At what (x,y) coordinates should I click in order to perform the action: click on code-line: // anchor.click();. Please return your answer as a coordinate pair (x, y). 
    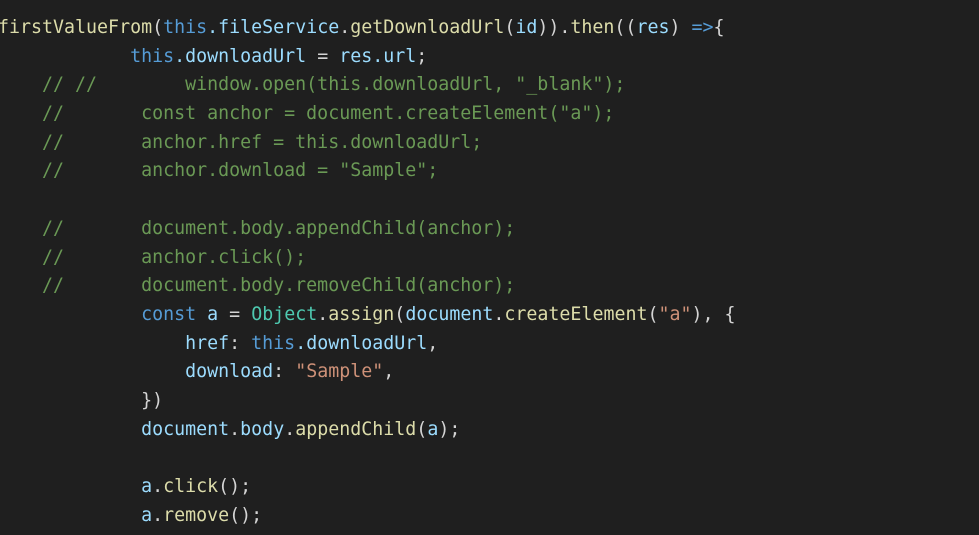
    Looking at the image, I should click on (489, 258).